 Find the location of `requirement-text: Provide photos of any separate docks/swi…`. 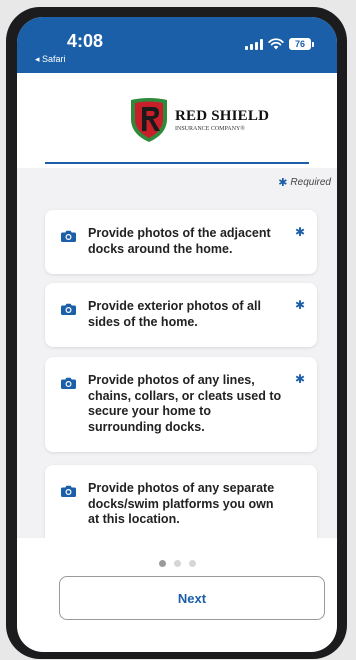

requirement-text: Provide photos of any separate docks/swi… is located at coordinates (181, 503).